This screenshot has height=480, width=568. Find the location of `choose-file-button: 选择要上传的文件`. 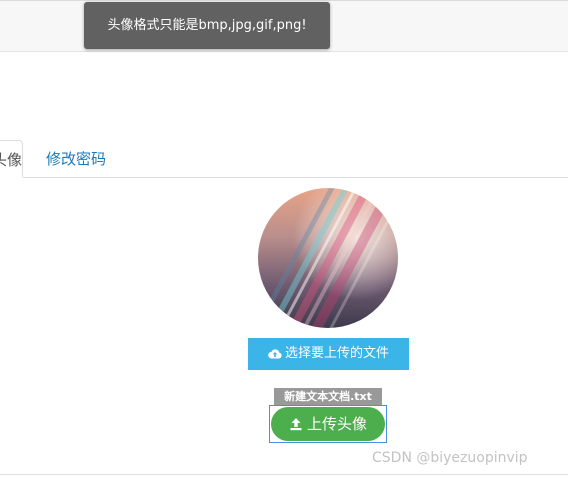

choose-file-button: 选择要上传的文件 is located at coordinates (328, 354).